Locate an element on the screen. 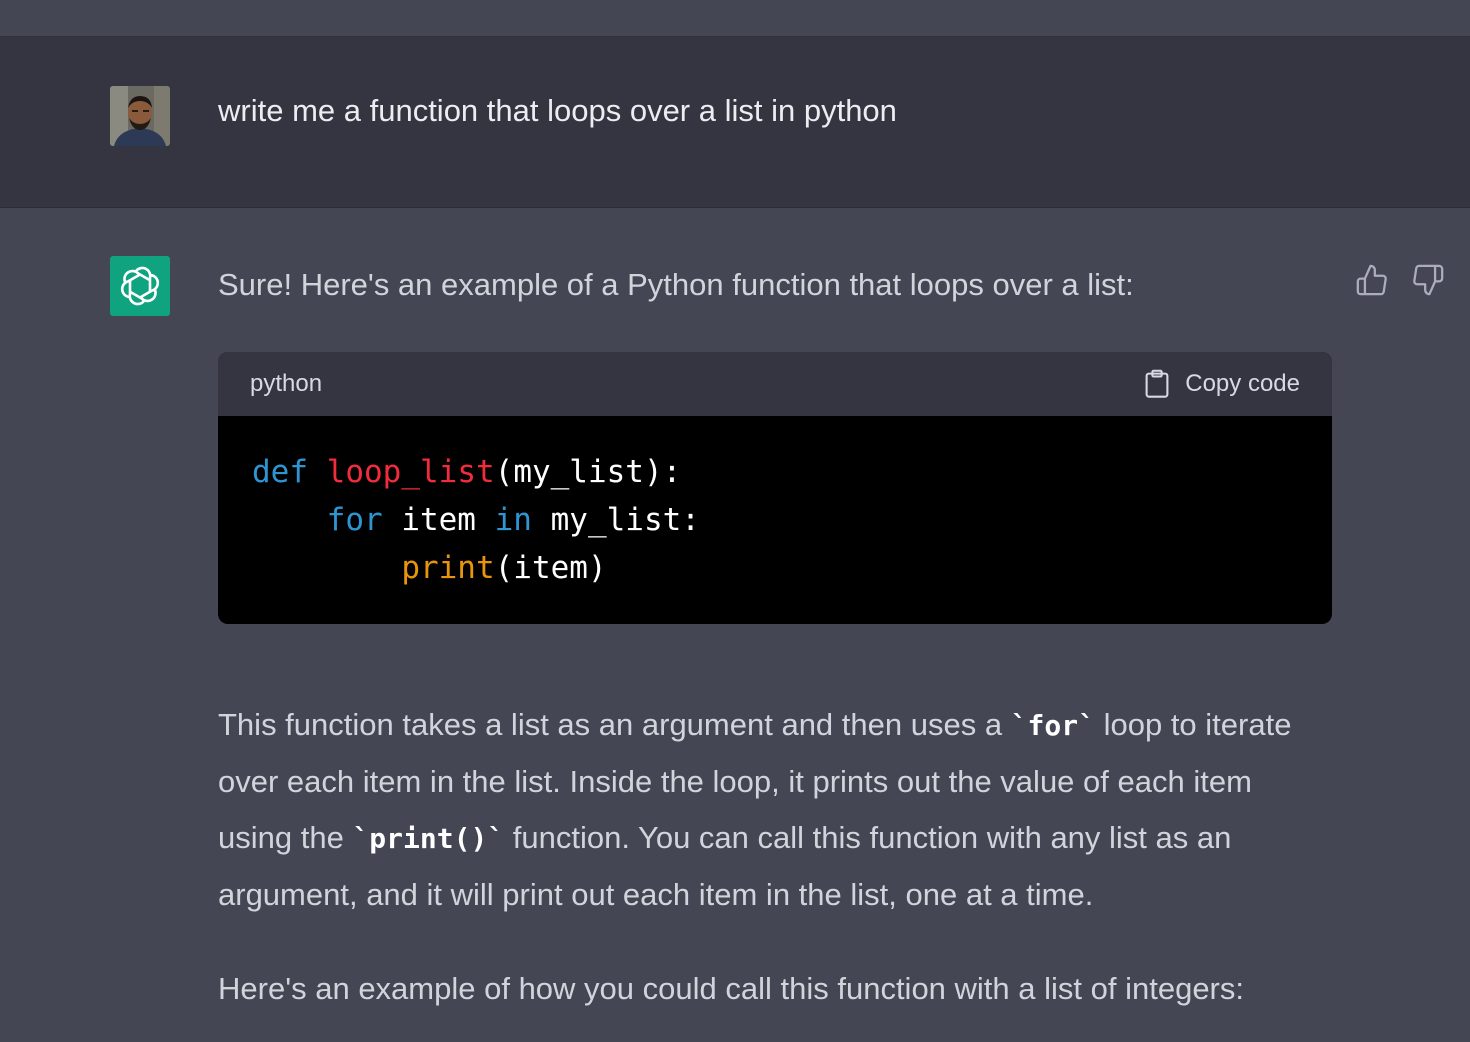 This screenshot has height=1042, width=1470. code-token: (my_list): is located at coordinates (588, 472).